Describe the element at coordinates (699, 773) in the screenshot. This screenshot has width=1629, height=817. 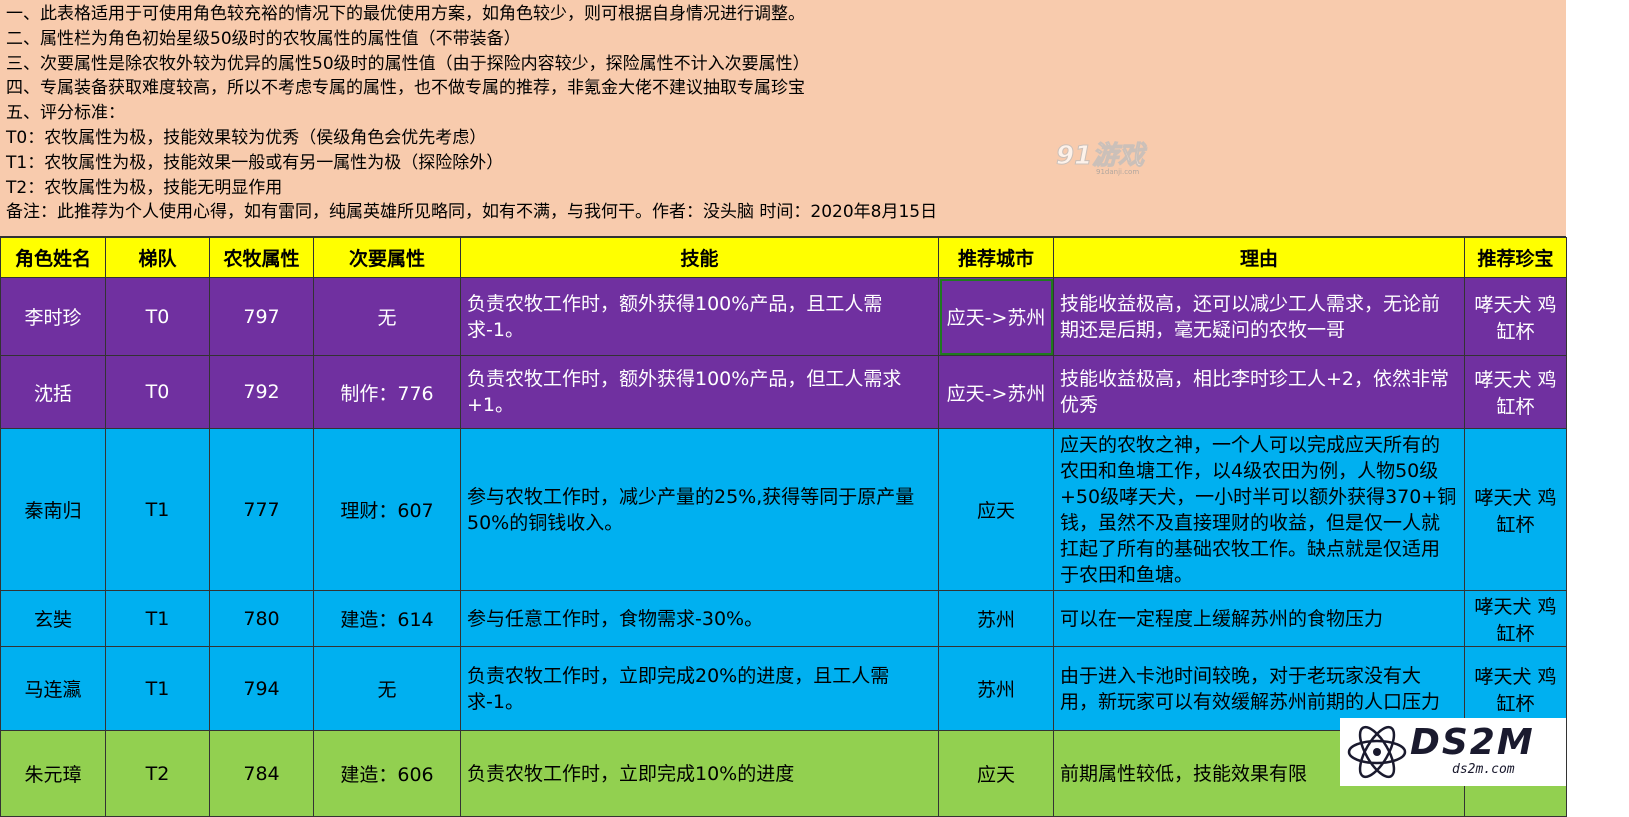
I see `cell-skill: 负责农牧工作时，立即完成10%的进度` at that location.